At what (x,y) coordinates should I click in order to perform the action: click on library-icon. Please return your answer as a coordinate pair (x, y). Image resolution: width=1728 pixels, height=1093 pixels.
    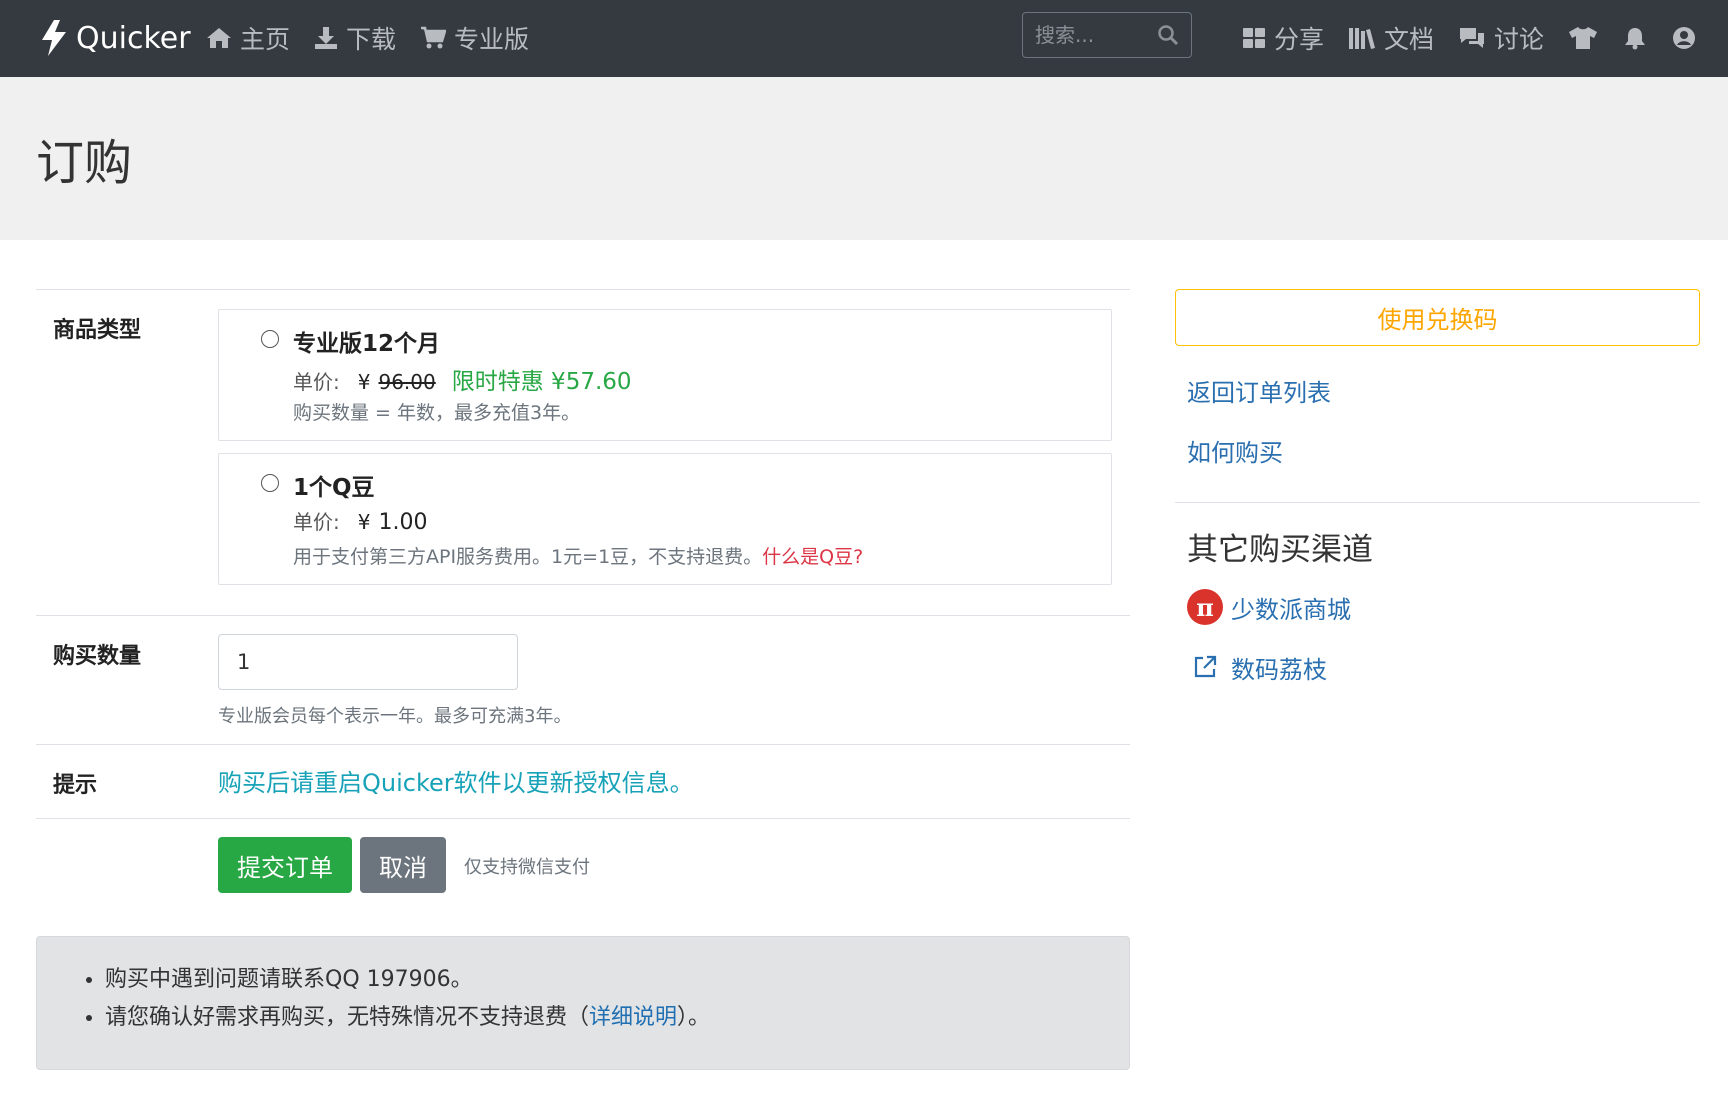
    Looking at the image, I should click on (1362, 38).